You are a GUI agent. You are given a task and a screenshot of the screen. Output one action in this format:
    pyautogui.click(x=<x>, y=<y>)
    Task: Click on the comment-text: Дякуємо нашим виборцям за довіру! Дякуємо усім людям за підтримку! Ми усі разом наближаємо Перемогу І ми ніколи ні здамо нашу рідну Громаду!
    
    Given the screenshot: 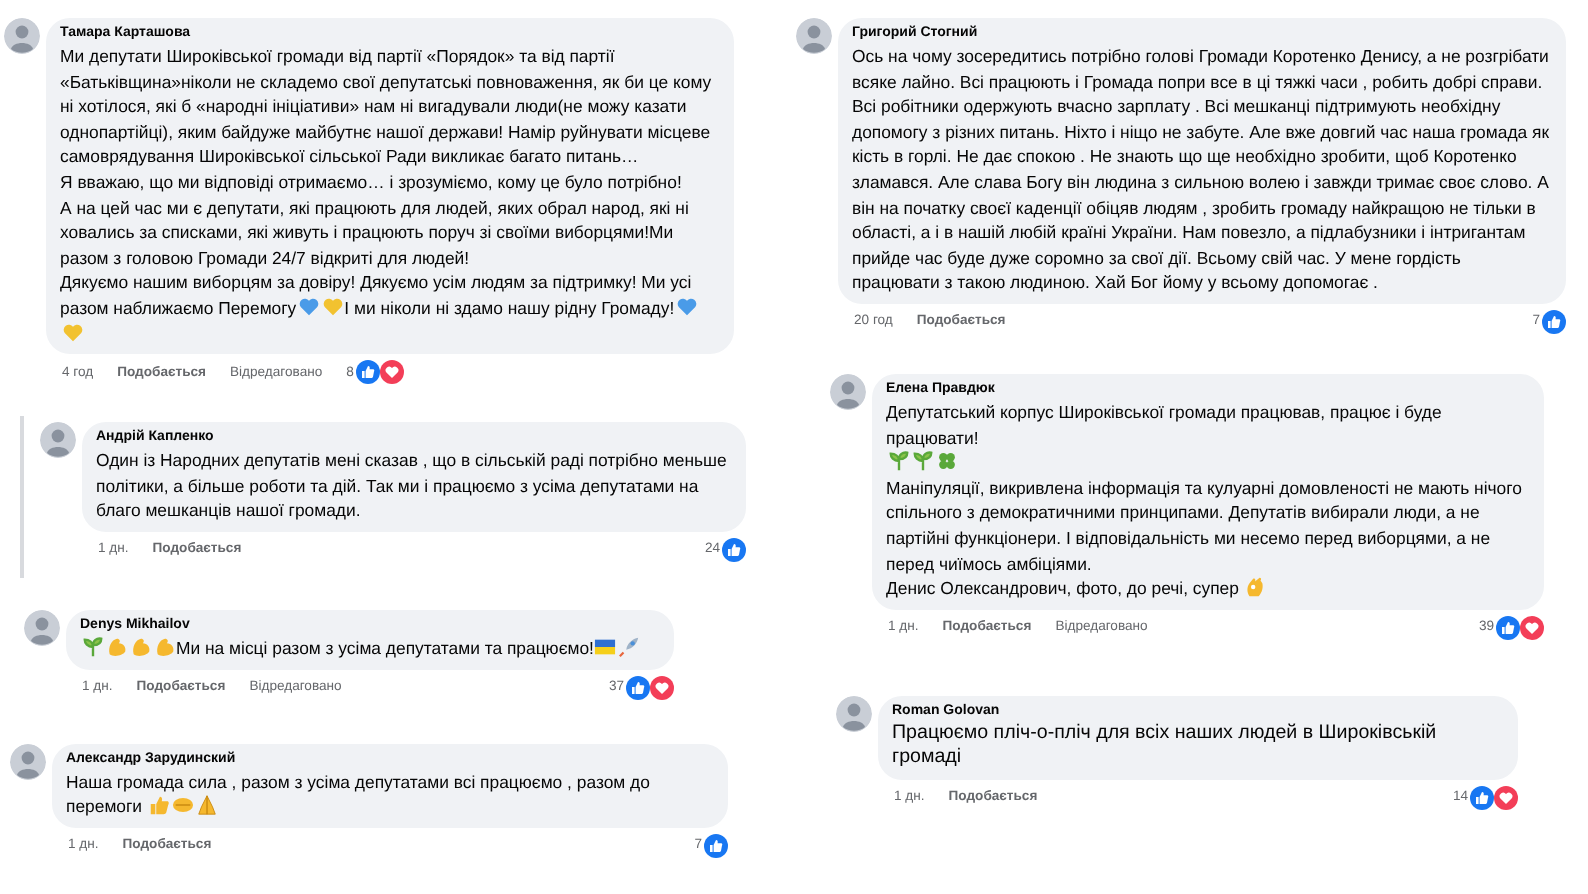 What is the action you would take?
    pyautogui.click(x=390, y=308)
    